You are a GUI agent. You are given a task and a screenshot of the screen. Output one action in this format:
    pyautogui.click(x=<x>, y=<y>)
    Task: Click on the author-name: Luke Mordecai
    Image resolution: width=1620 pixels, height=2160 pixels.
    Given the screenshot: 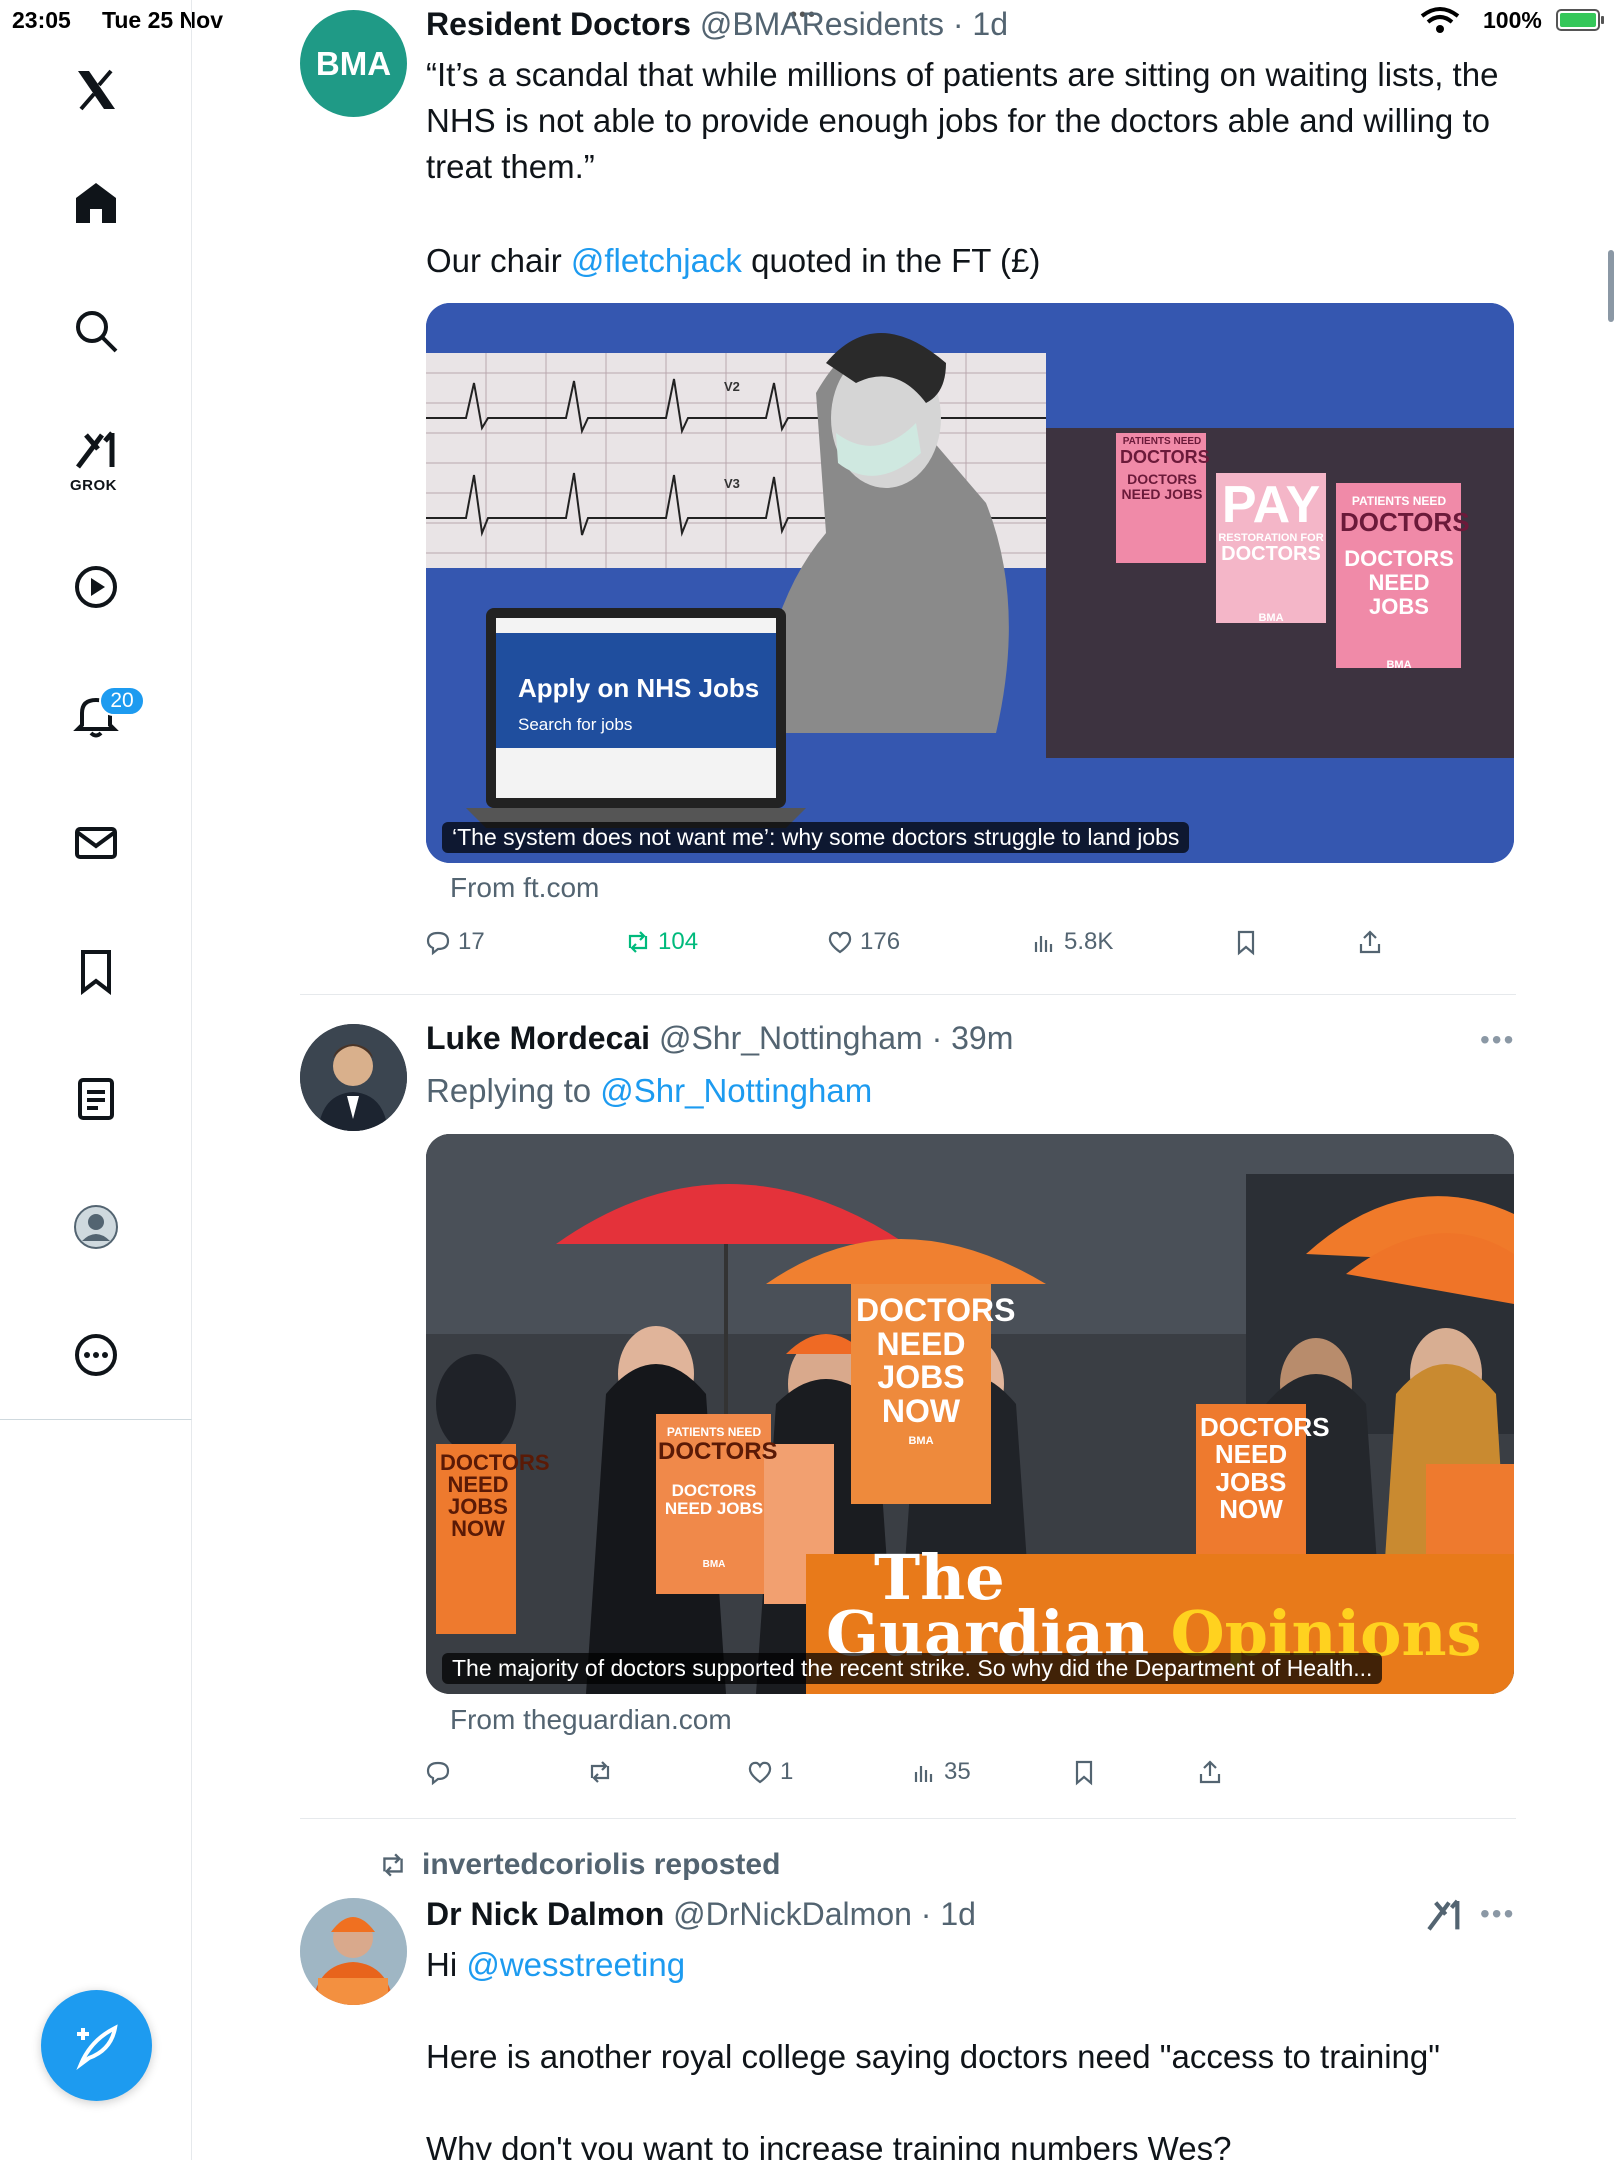 What is the action you would take?
    pyautogui.click(x=538, y=1038)
    